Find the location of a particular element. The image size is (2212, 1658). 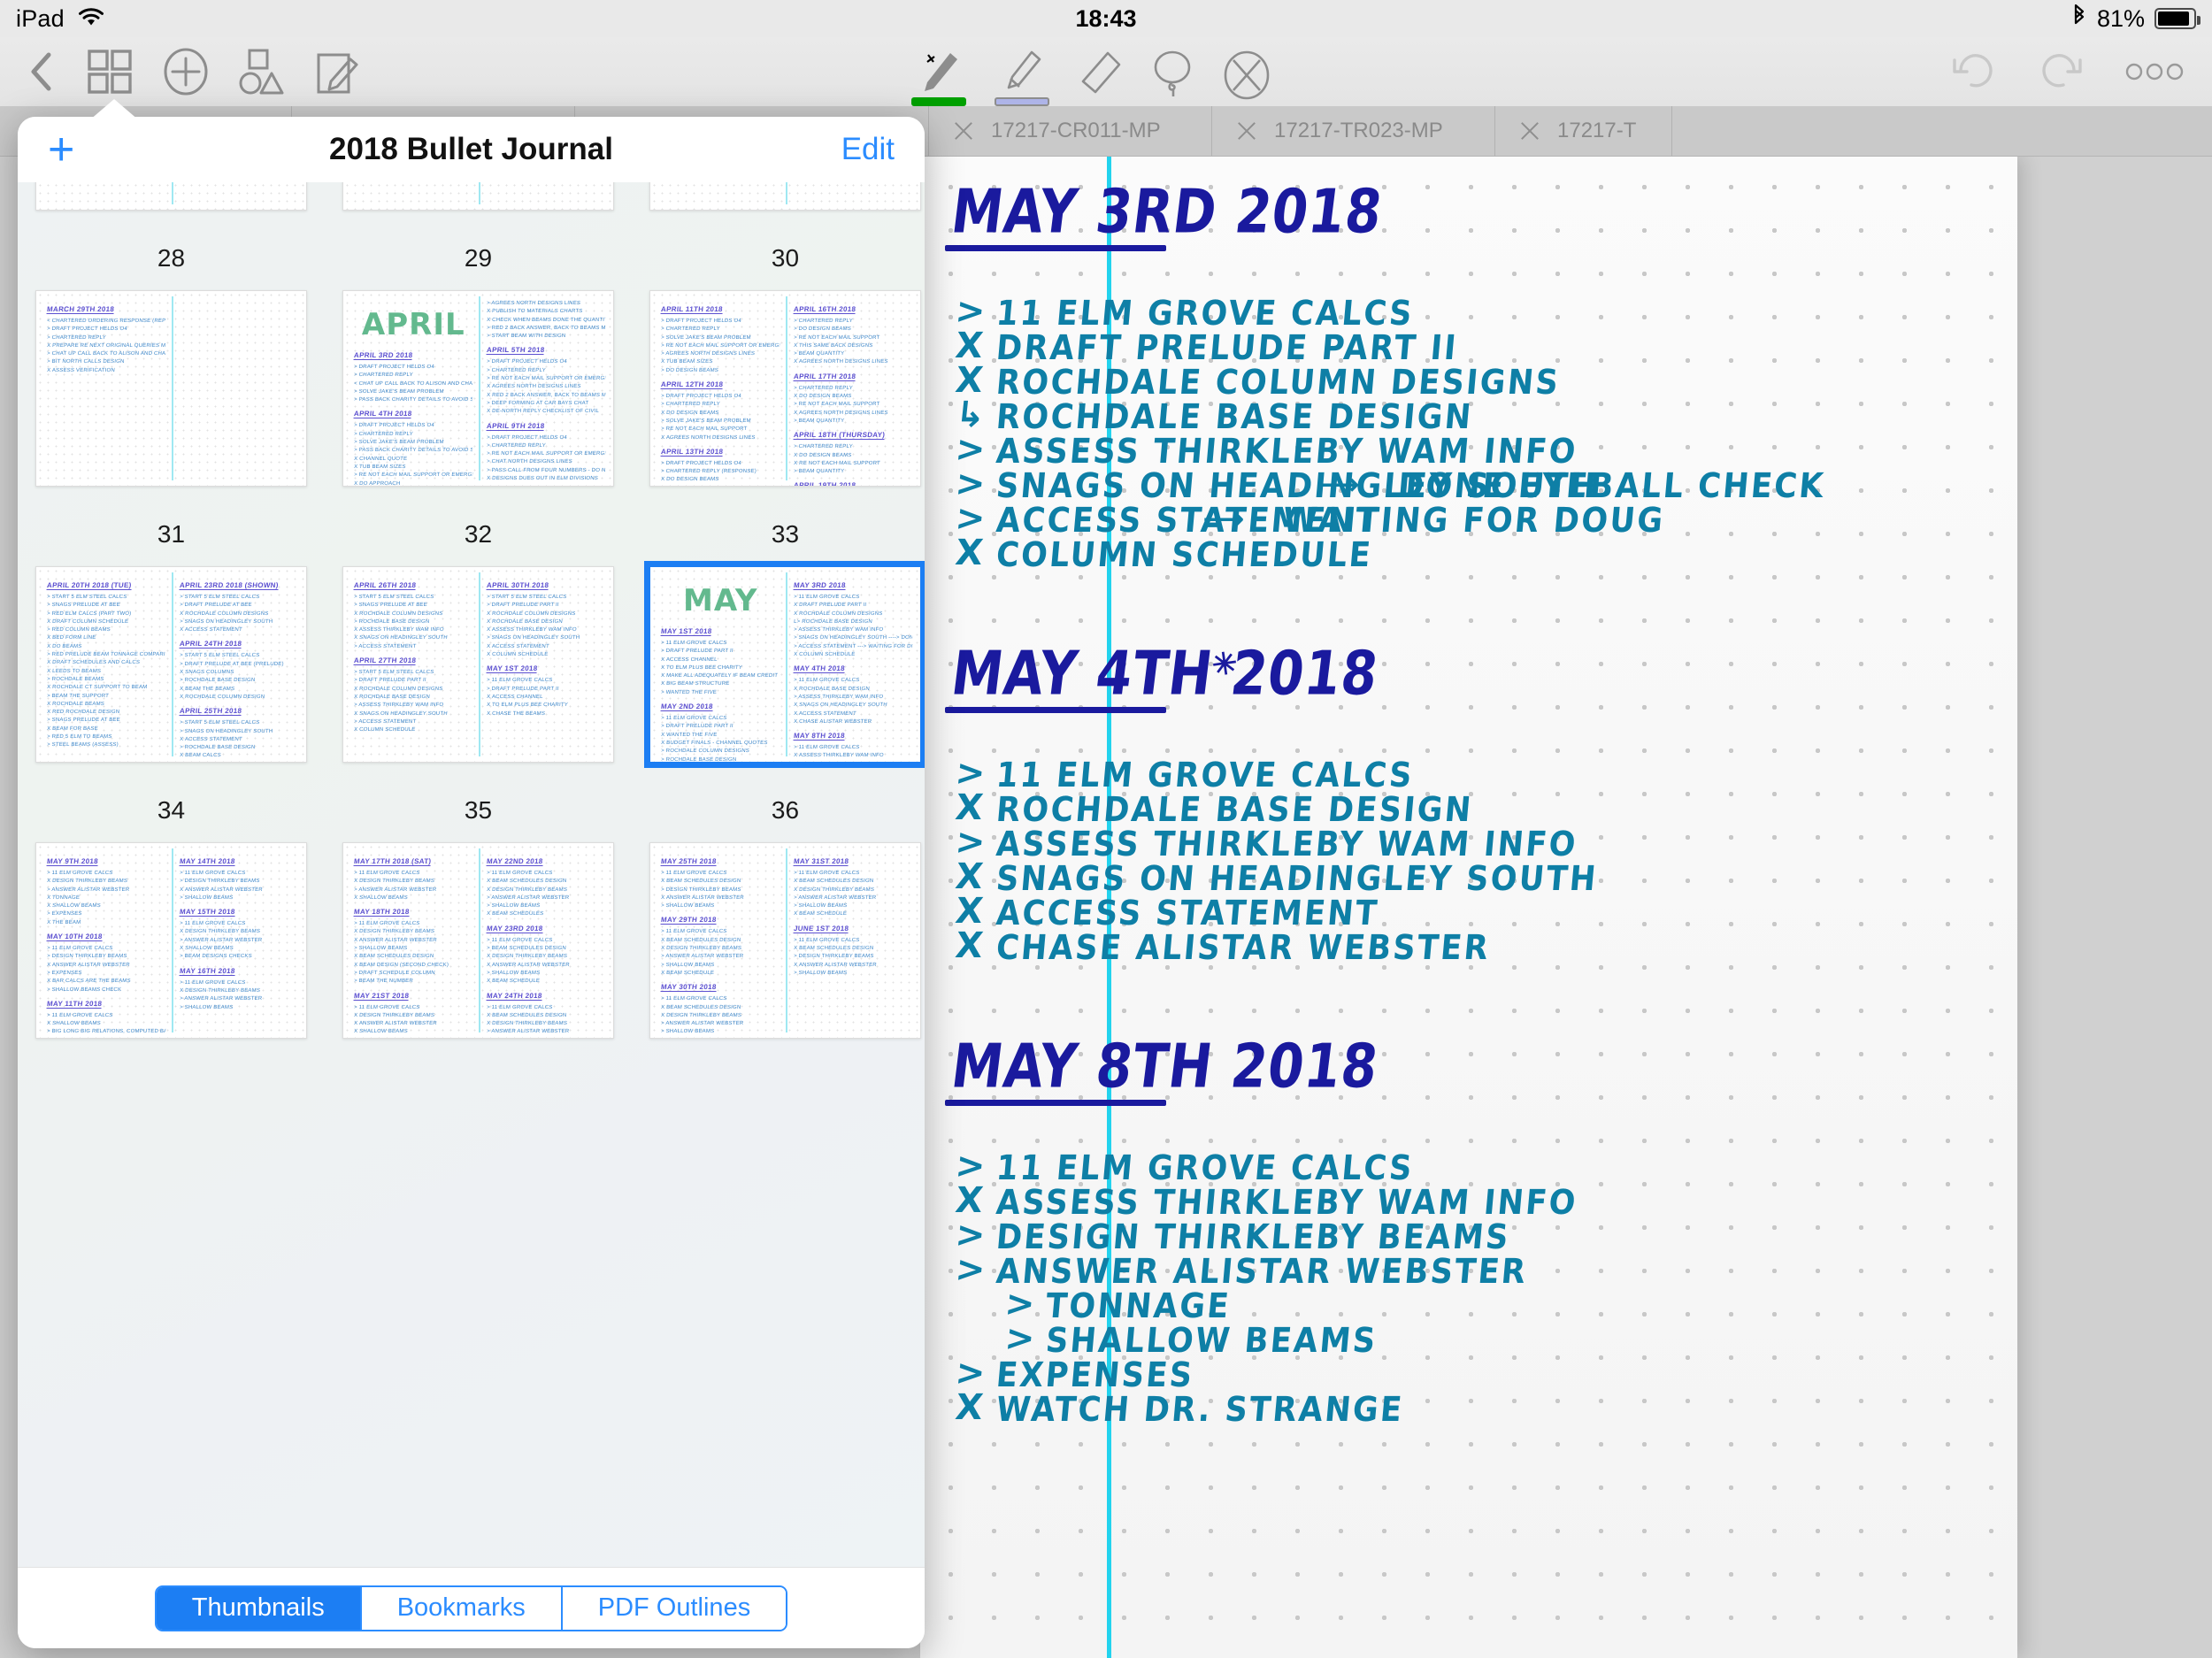

document-tab: 17217-T is located at coordinates (1584, 131).